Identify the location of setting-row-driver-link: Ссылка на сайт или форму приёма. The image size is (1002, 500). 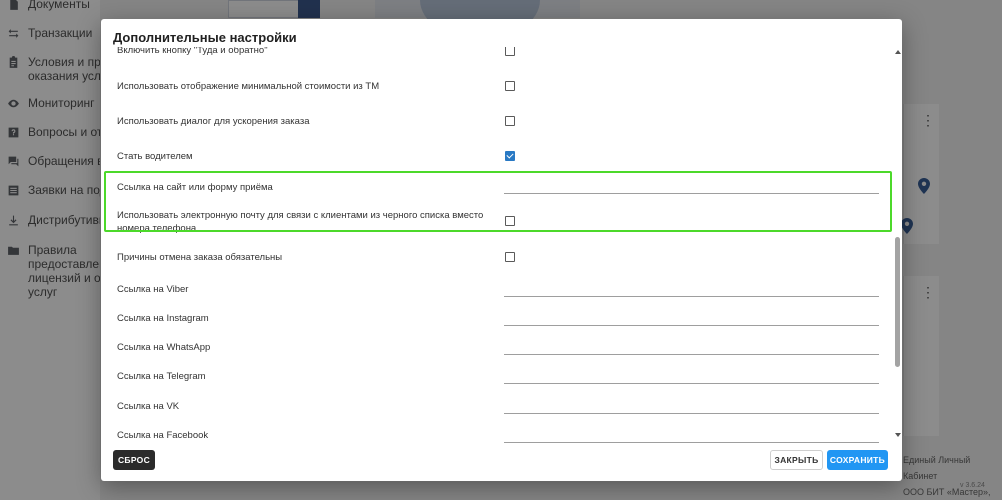
(496, 193).